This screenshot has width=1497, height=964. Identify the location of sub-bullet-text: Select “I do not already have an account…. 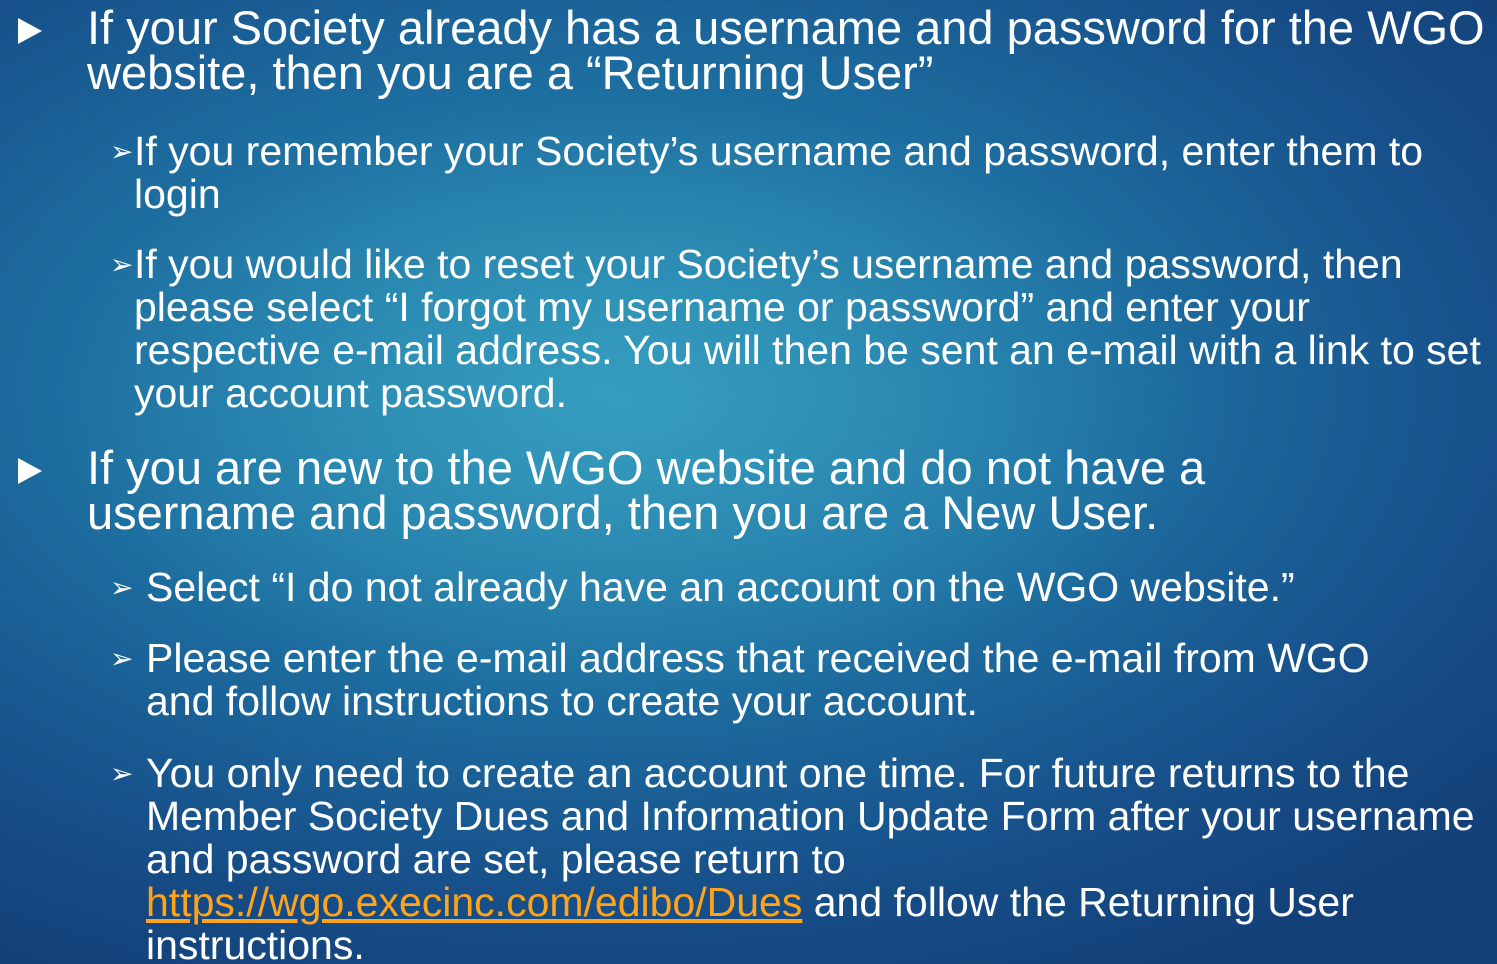
(720, 587).